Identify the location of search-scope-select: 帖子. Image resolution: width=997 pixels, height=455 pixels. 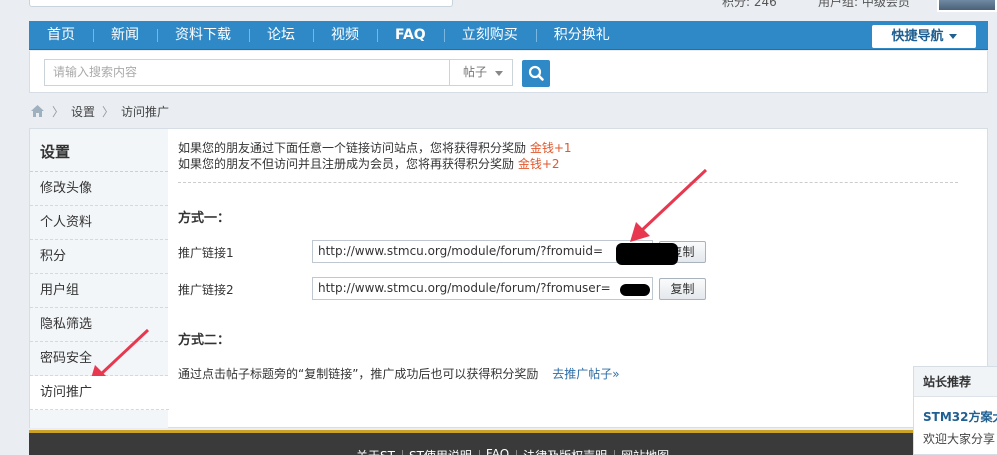
(481, 72).